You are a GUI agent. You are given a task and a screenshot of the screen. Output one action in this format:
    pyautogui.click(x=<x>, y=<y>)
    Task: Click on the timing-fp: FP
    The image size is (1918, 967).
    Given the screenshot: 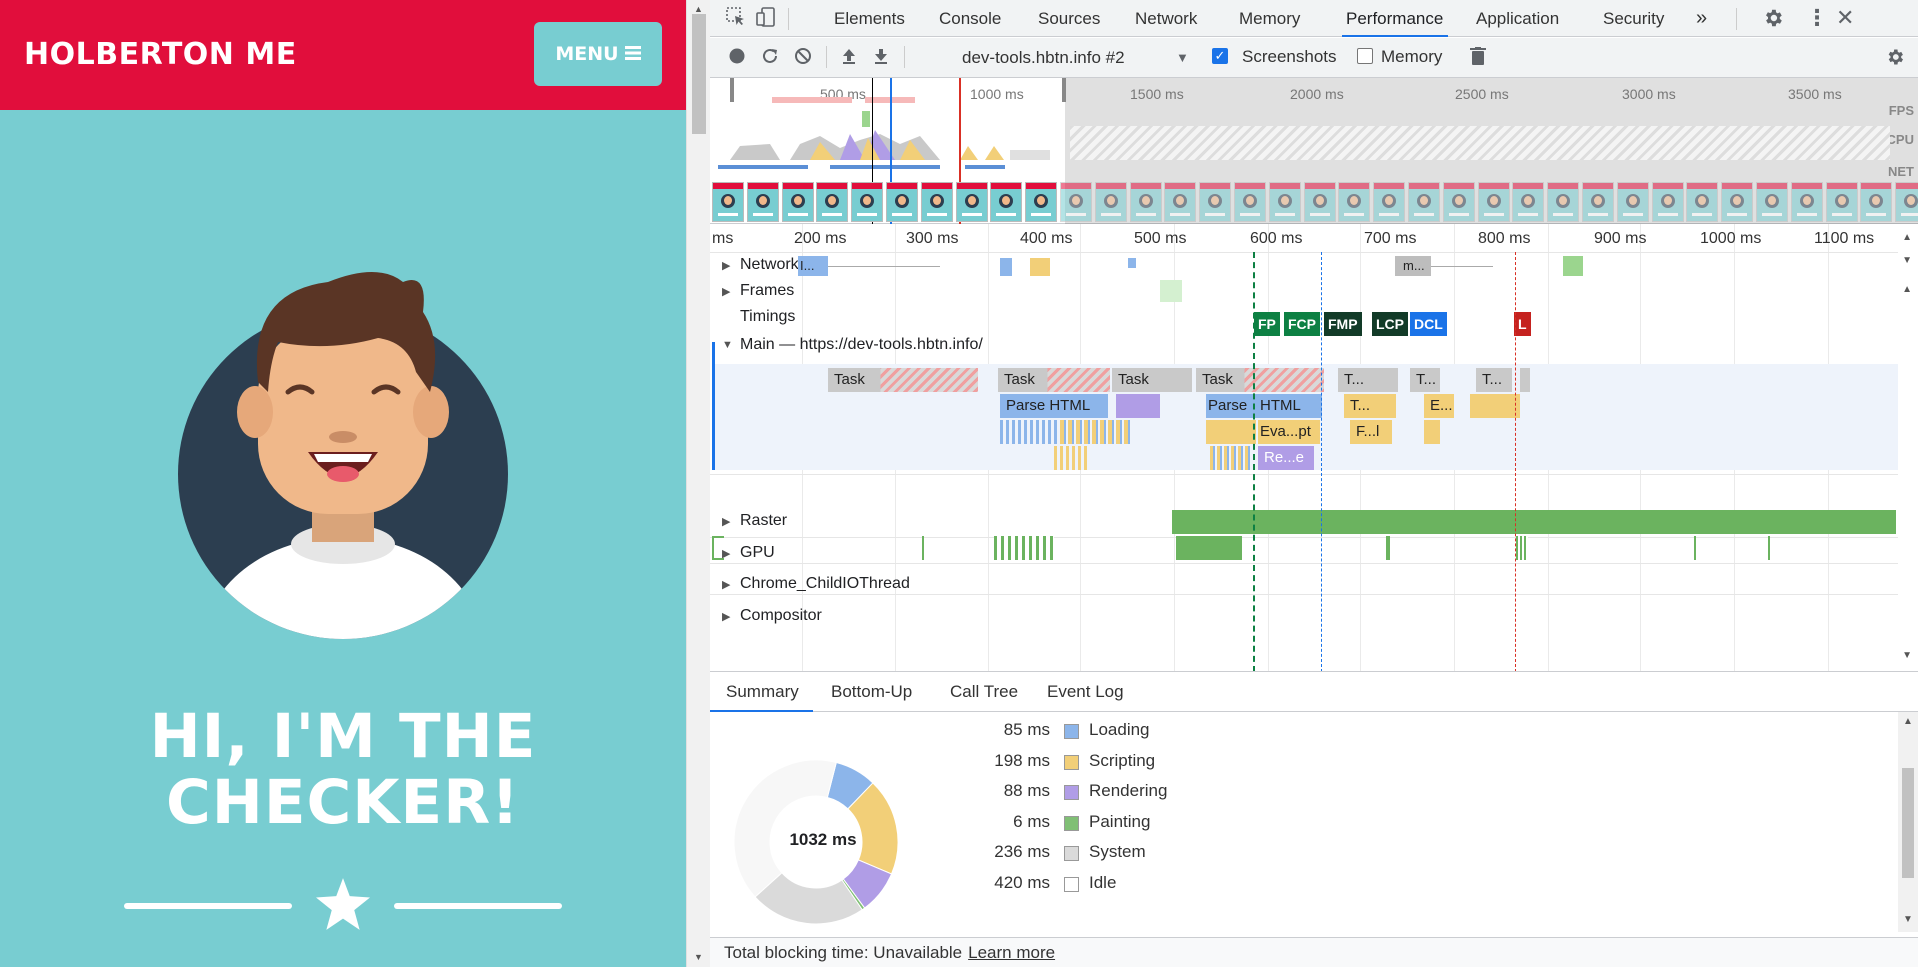 What is the action you would take?
    pyautogui.click(x=1267, y=324)
    